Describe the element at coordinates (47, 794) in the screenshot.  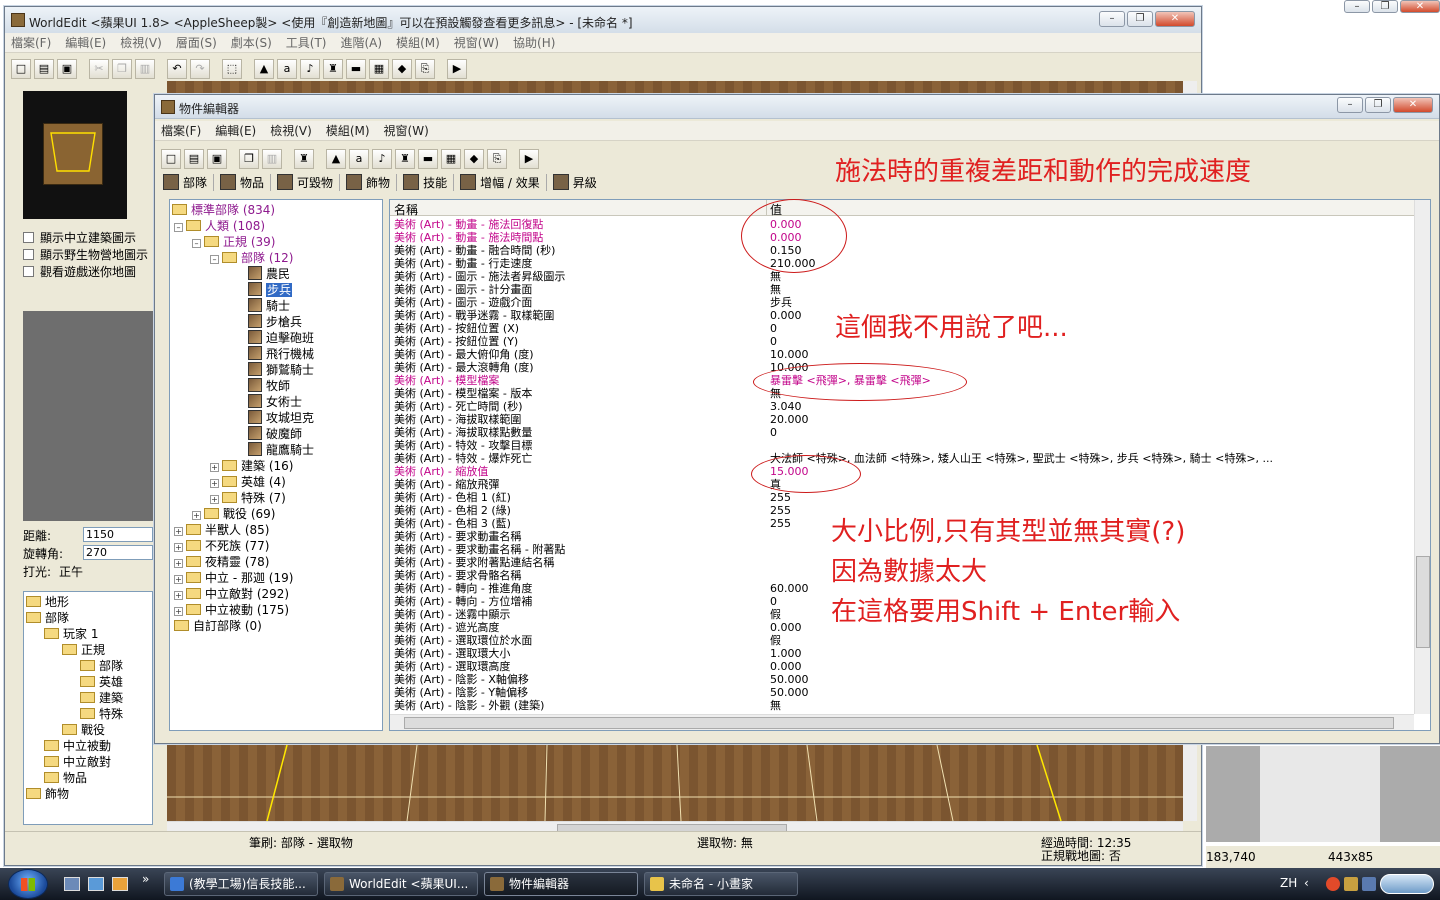
I see `tree-item: 飾物` at that location.